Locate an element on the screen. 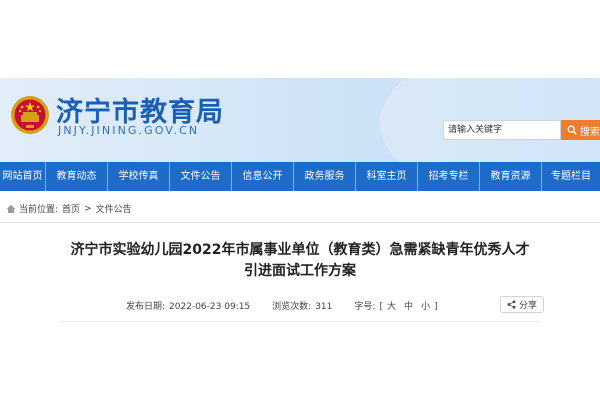 The height and width of the screenshot is (400, 600). national-emblem-icon is located at coordinates (30, 115).